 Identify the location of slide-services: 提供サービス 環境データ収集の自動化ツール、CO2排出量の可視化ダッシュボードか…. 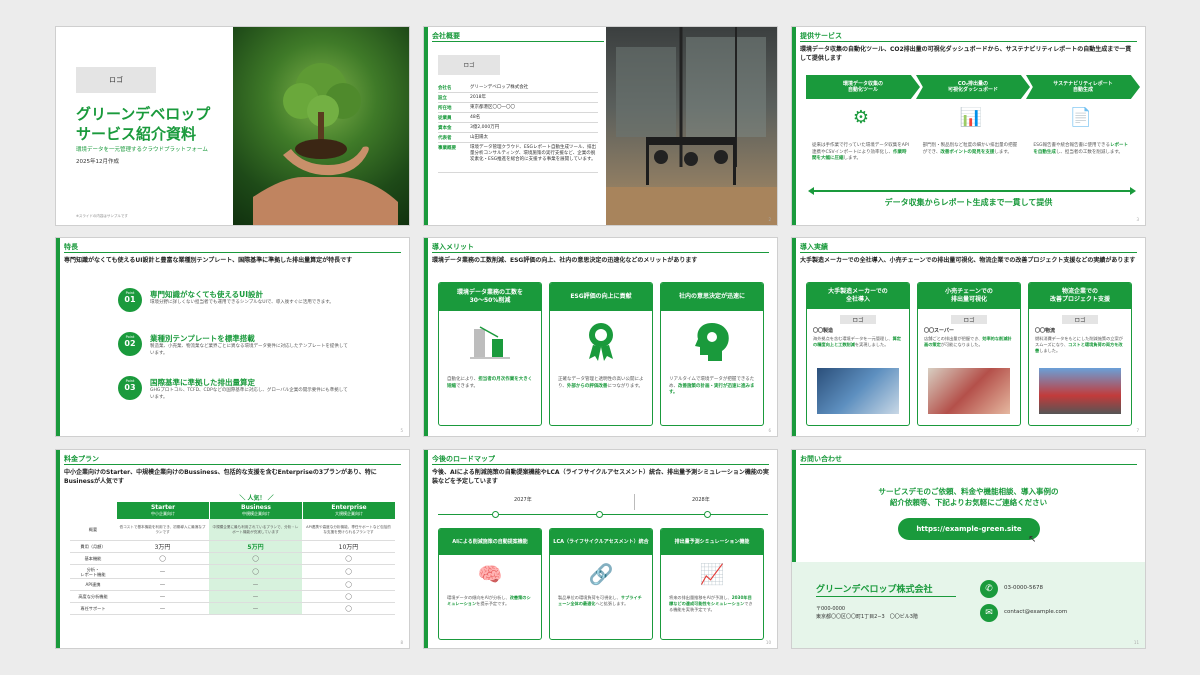
(968, 126).